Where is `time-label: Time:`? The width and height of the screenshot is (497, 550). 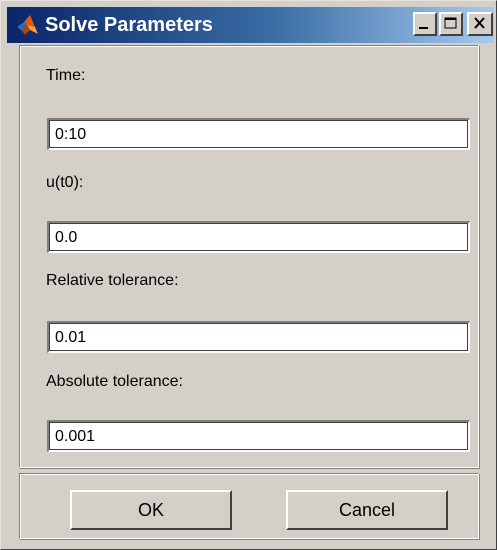 time-label: Time: is located at coordinates (66, 75).